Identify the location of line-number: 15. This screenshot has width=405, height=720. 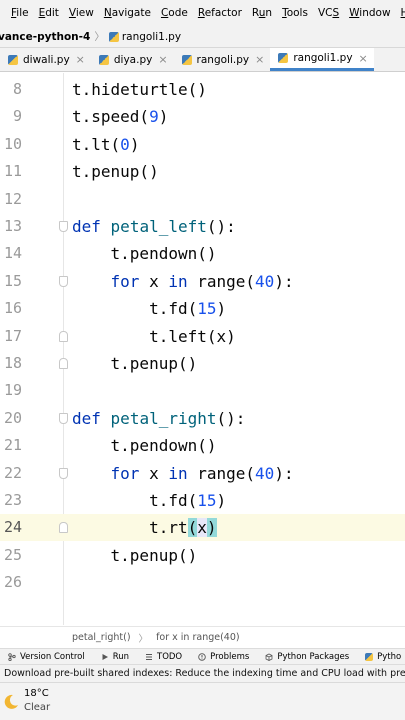
(11, 281).